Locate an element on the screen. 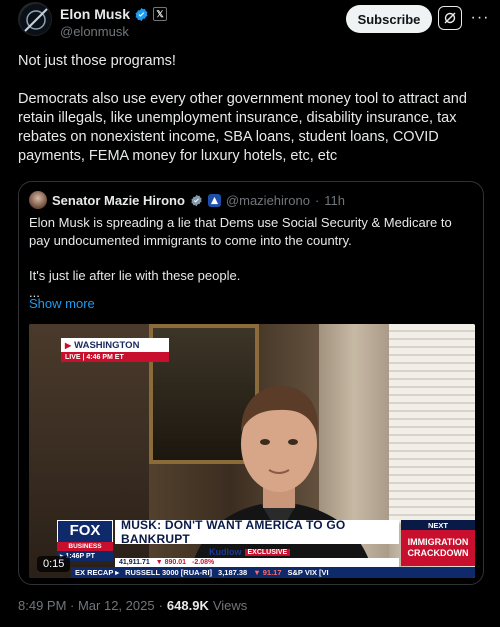 The image size is (500, 627). ticker-bottom-index: RUSSELL 3000 [RUA-RI] is located at coordinates (169, 572).